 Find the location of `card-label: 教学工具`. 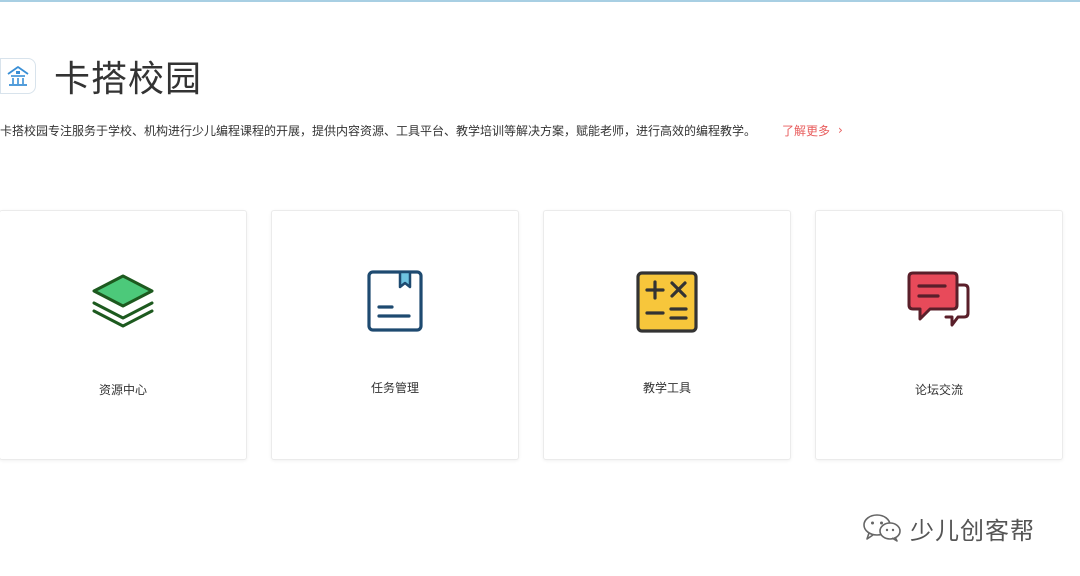

card-label: 教学工具 is located at coordinates (666, 388).